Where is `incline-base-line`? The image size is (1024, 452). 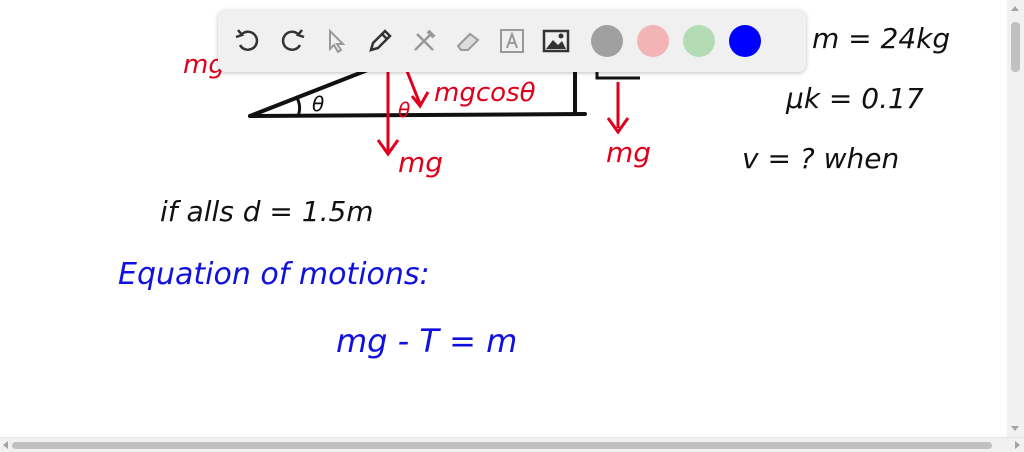 incline-base-line is located at coordinates (417, 115).